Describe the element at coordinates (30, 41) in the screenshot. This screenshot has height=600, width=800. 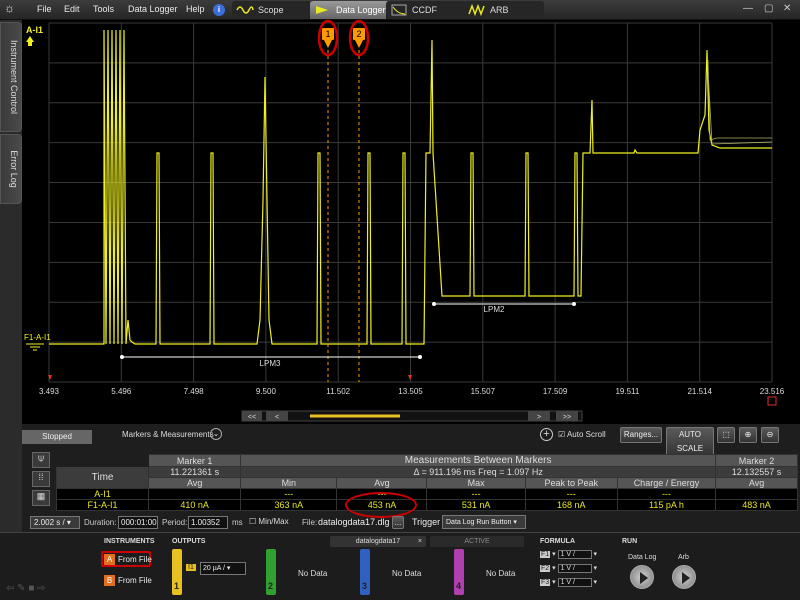
I see `up-arrow-icon` at that location.